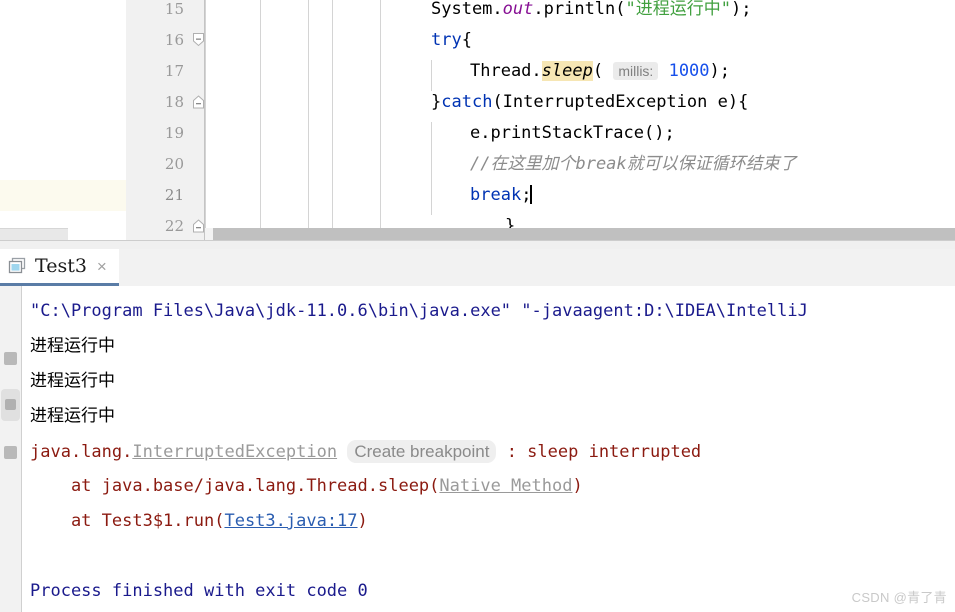  I want to click on gutter-line-number: 21, so click(174, 195).